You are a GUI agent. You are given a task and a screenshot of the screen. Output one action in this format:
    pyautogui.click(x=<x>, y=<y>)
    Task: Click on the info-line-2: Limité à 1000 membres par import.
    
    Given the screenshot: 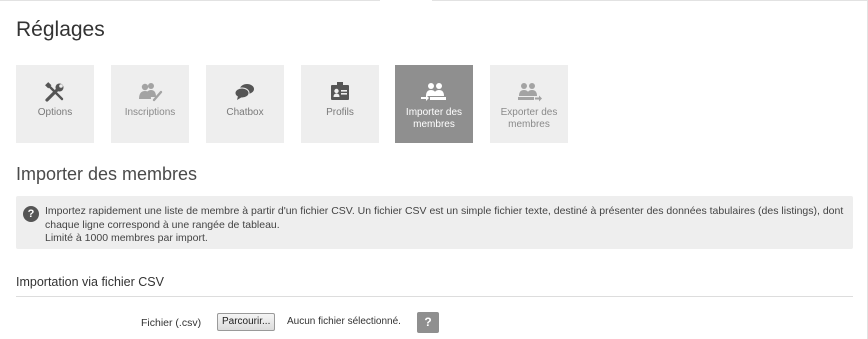 What is the action you would take?
    pyautogui.click(x=126, y=238)
    